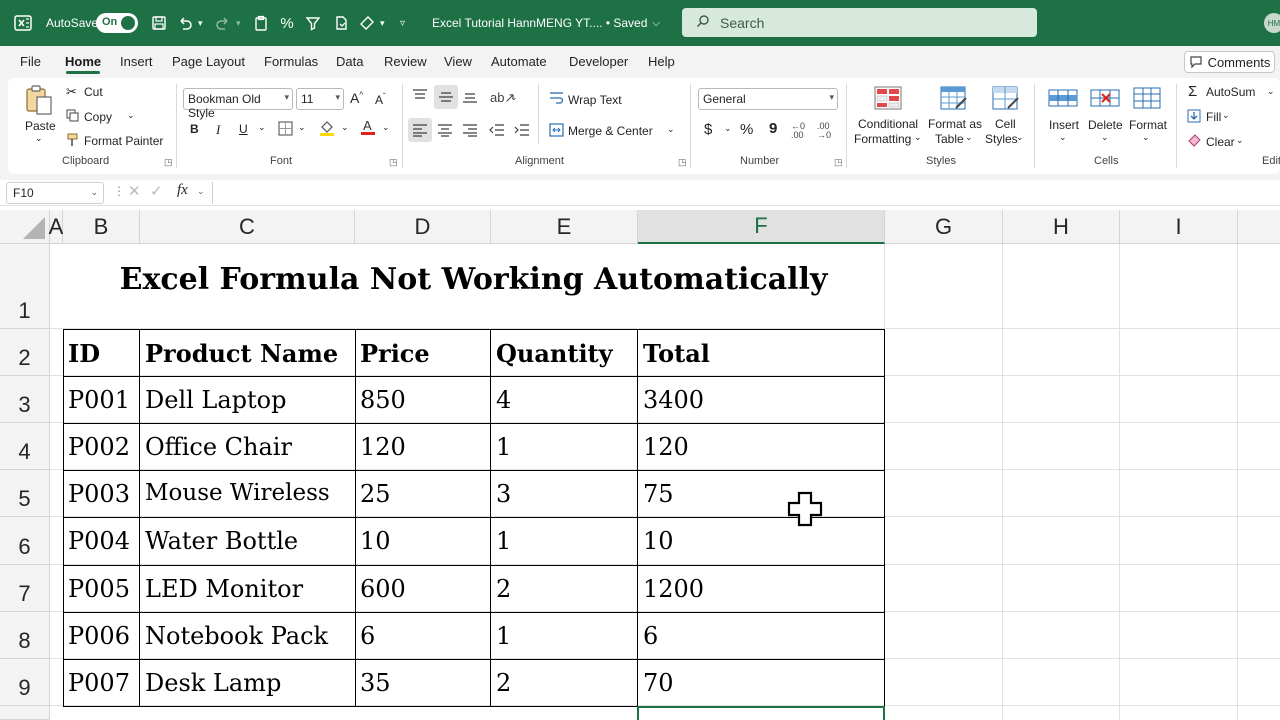  I want to click on avatar: HM, so click(1272, 23).